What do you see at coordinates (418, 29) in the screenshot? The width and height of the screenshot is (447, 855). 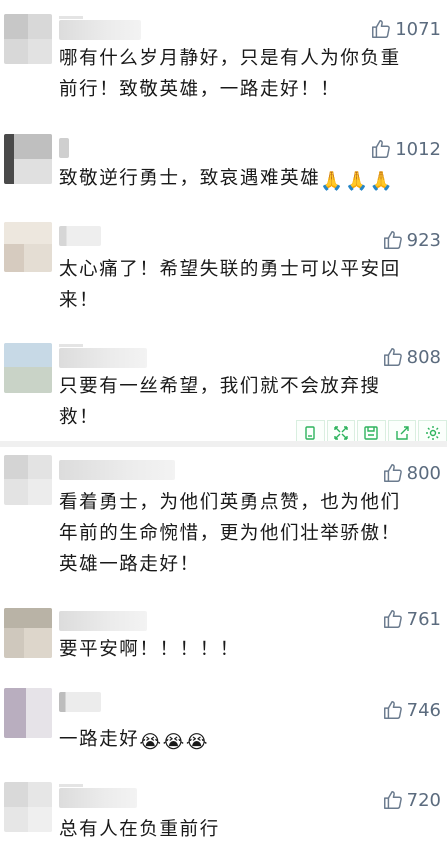 I see `like-count: 1071` at bounding box center [418, 29].